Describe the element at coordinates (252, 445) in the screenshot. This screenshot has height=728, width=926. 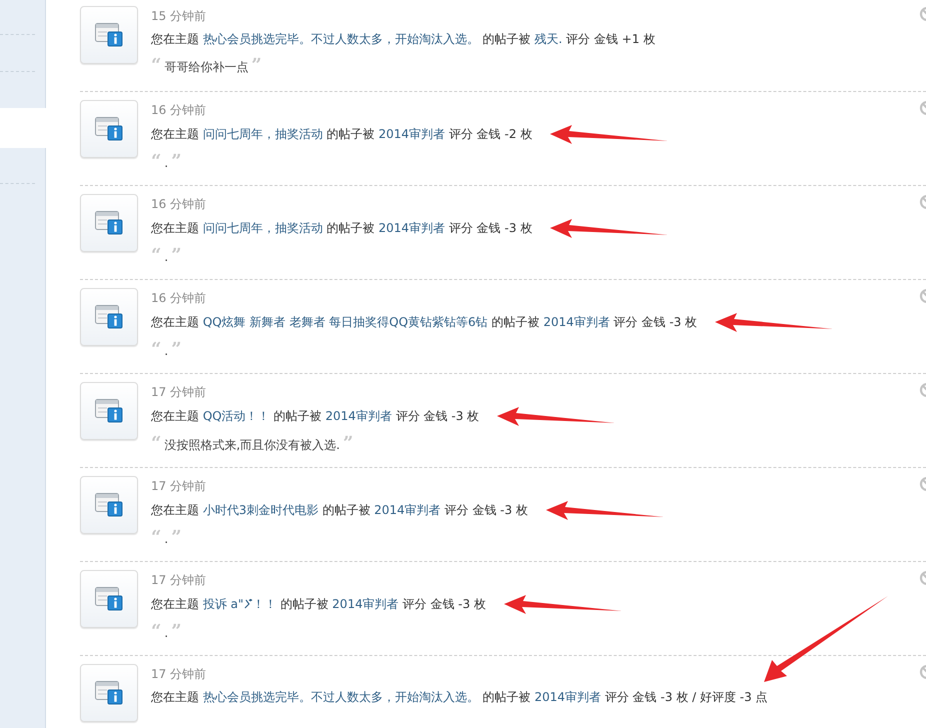
I see `quote-text: 没按照格式来,而且你没有被入选.` at that location.